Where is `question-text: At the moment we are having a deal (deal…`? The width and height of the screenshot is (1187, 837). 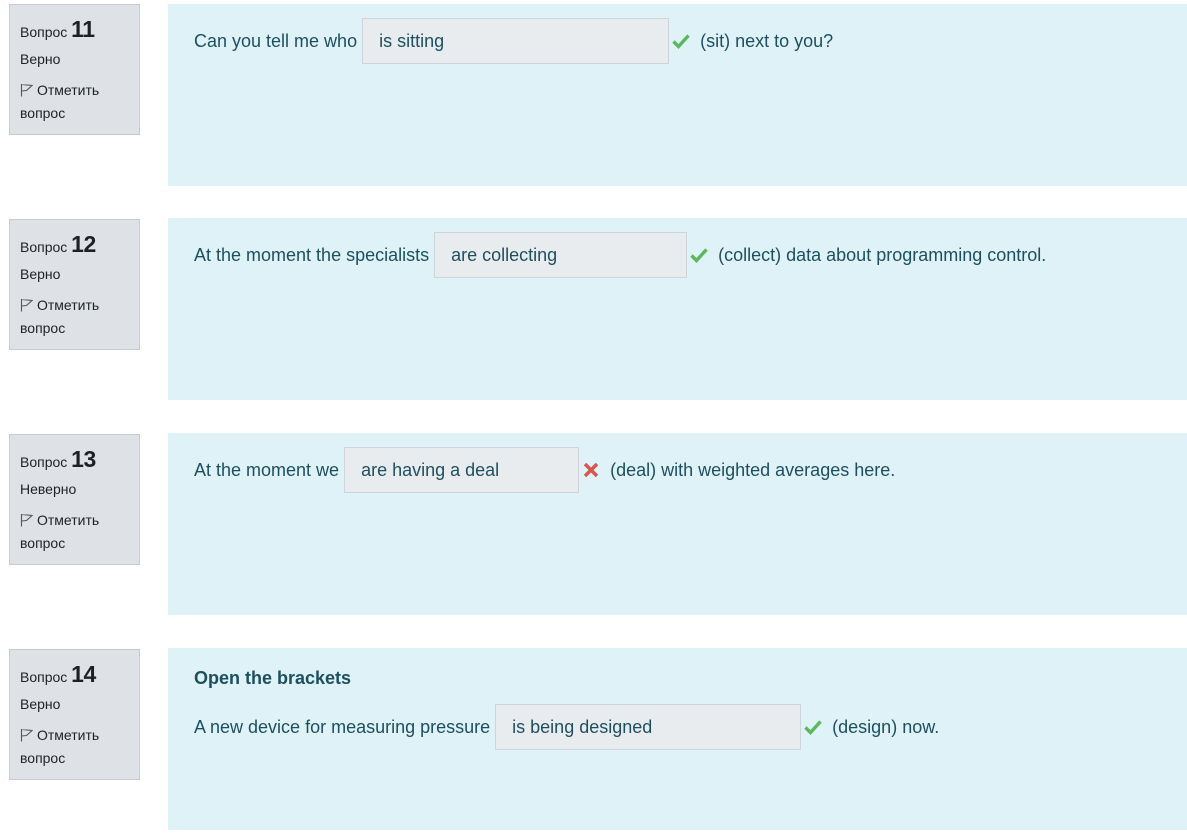
question-text: At the moment we are having a deal (deal… is located at coordinates (690, 470).